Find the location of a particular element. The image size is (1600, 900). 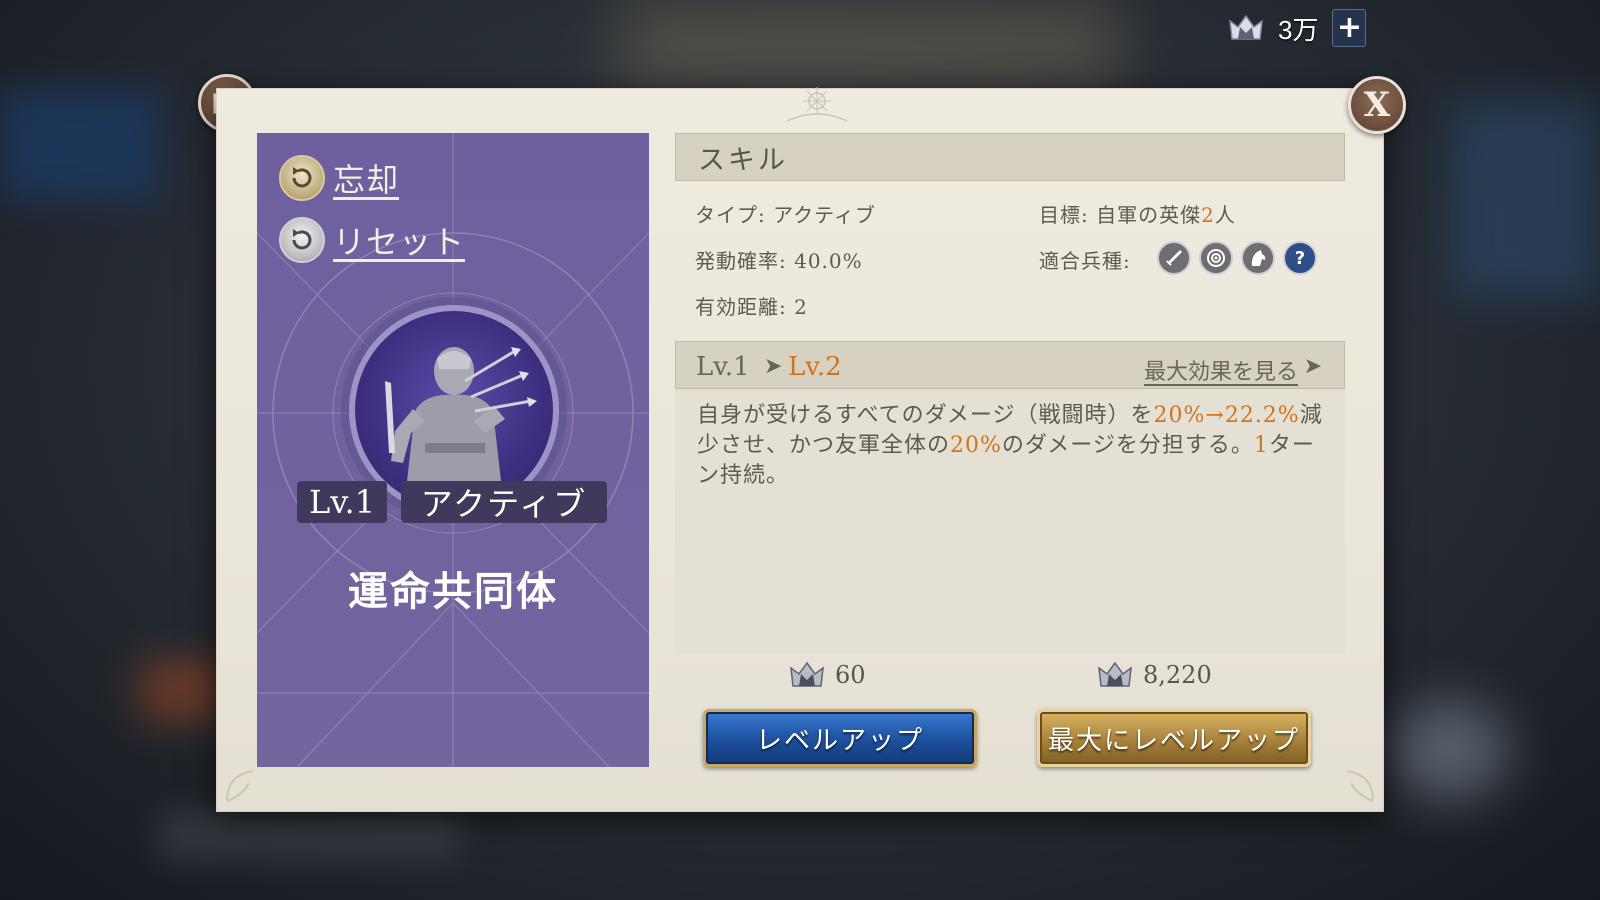

skill-section-header: スキル is located at coordinates (1010, 157).